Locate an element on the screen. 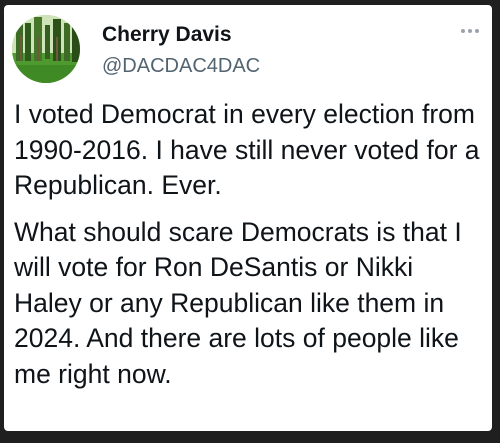 This screenshot has width=500, height=443. more-options-icon is located at coordinates (470, 31).